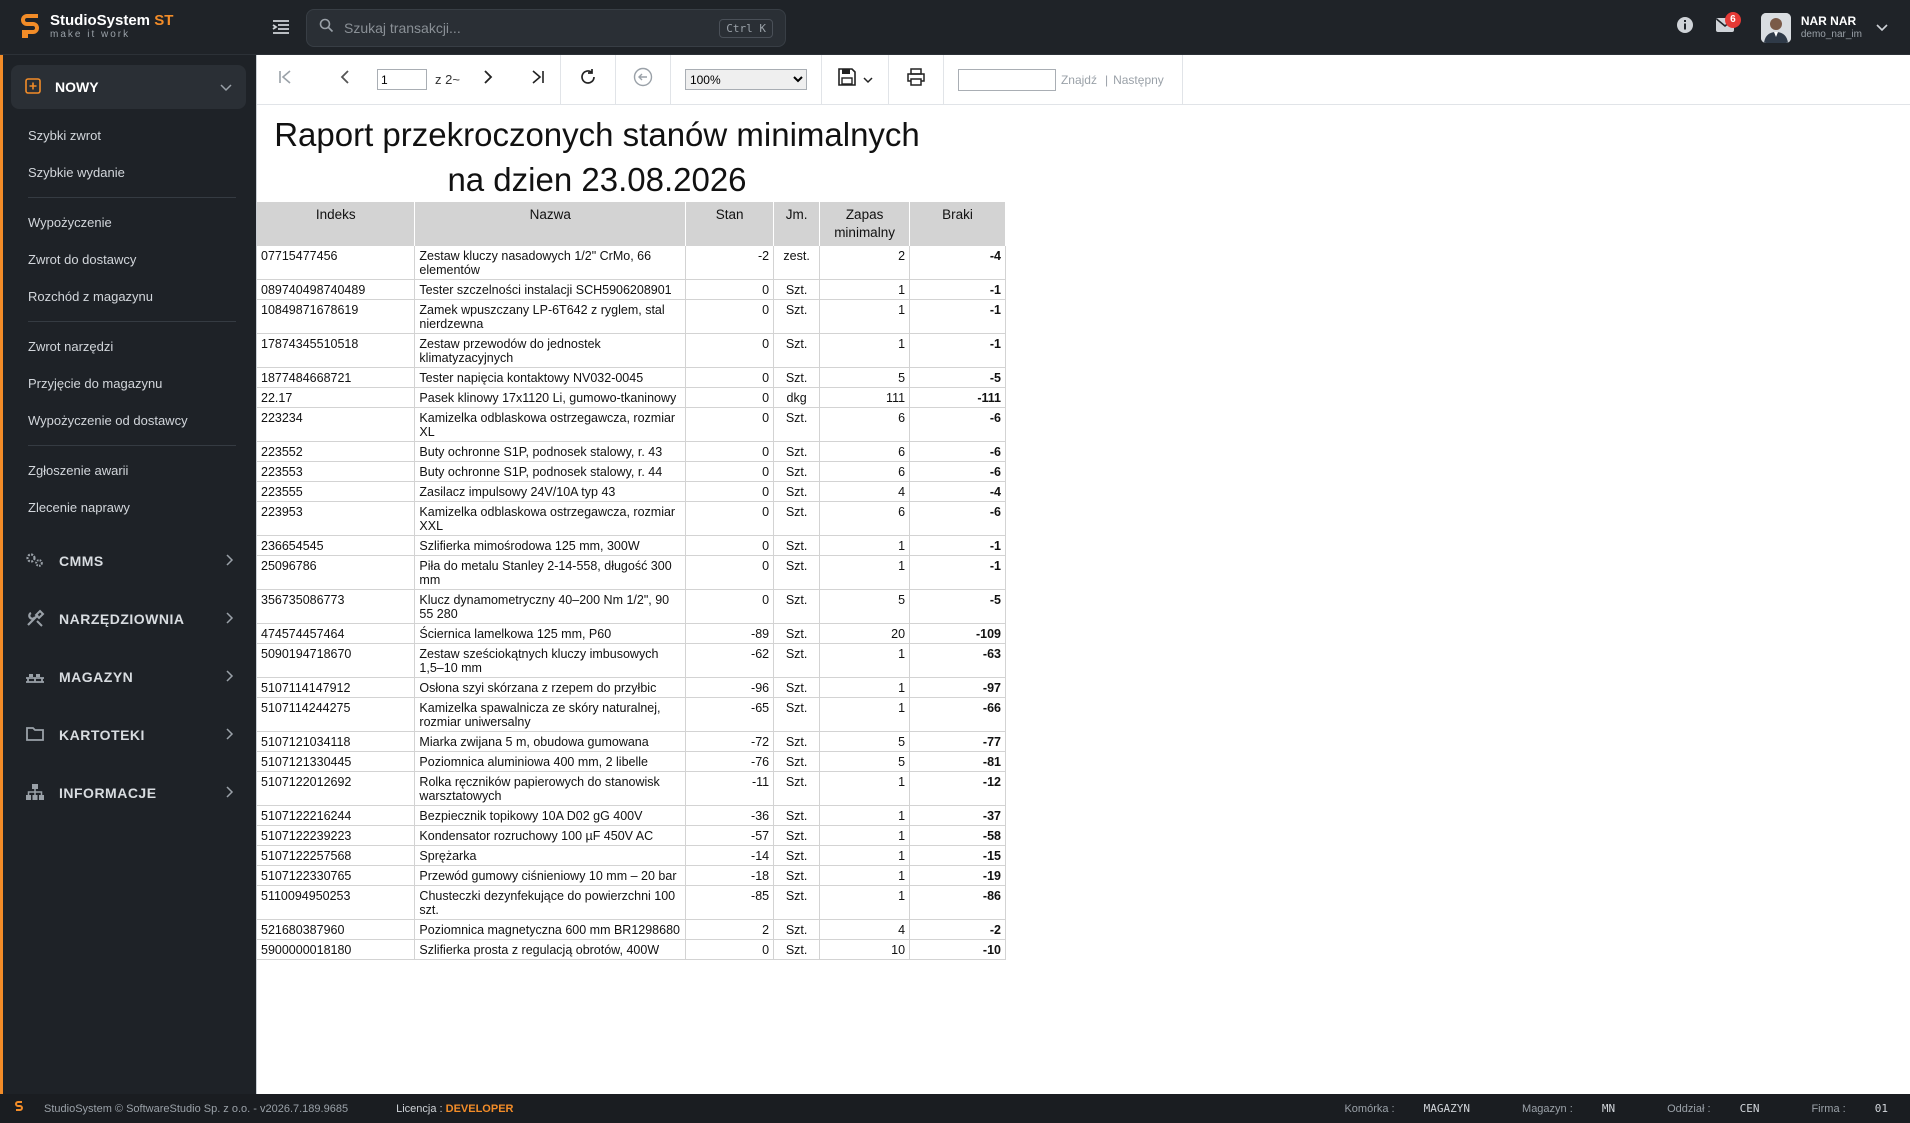 Image resolution: width=1910 pixels, height=1123 pixels. What do you see at coordinates (1079, 80) in the screenshot?
I see `find-link: Znajdź` at bounding box center [1079, 80].